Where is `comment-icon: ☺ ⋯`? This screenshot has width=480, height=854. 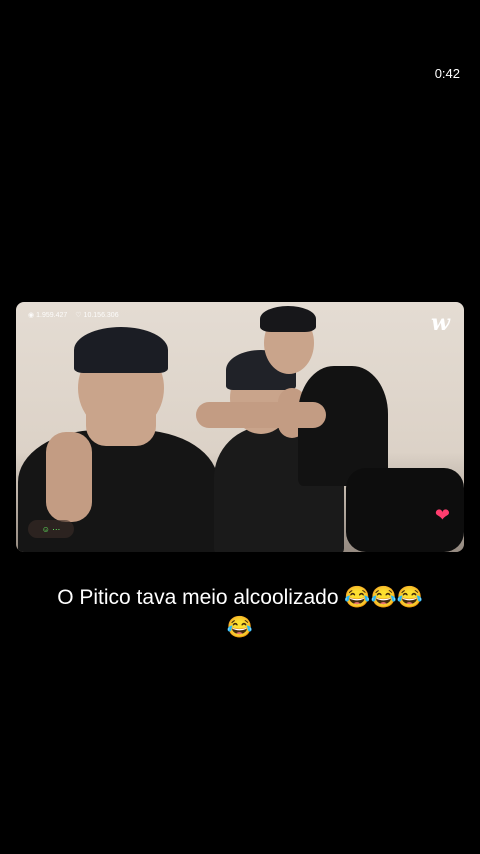 comment-icon: ☺ ⋯ is located at coordinates (51, 529).